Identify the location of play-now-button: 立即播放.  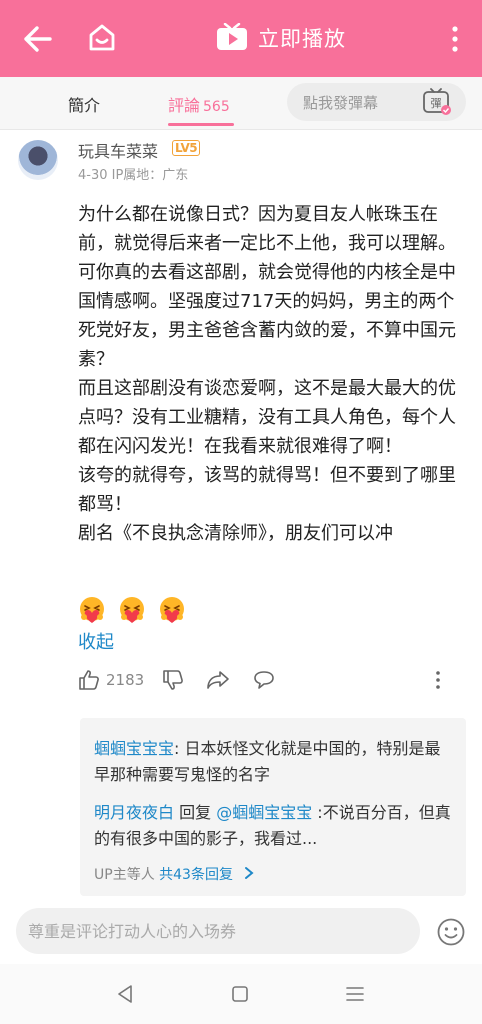
(281, 38).